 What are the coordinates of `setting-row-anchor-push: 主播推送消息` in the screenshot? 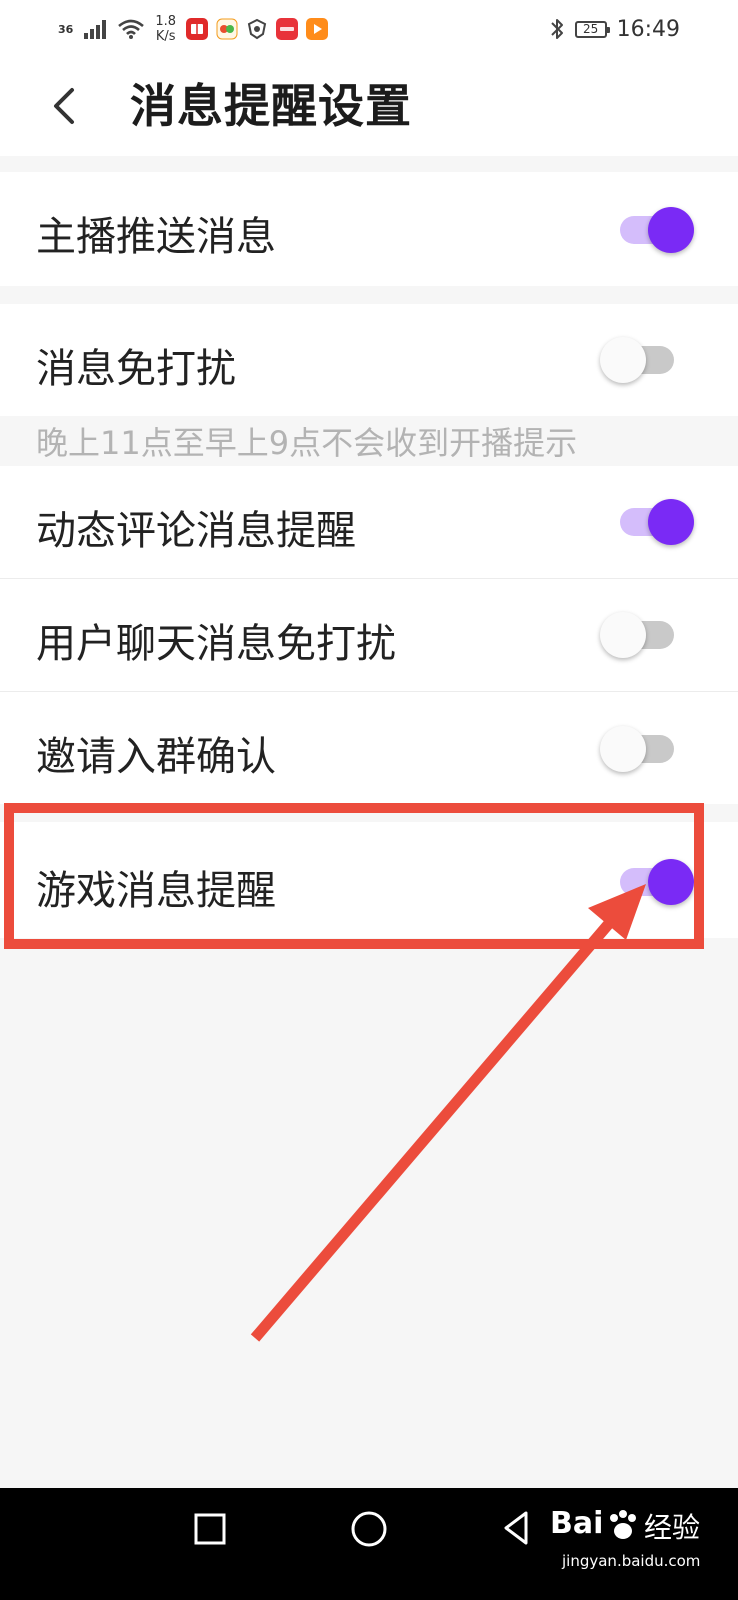 It's located at (369, 229).